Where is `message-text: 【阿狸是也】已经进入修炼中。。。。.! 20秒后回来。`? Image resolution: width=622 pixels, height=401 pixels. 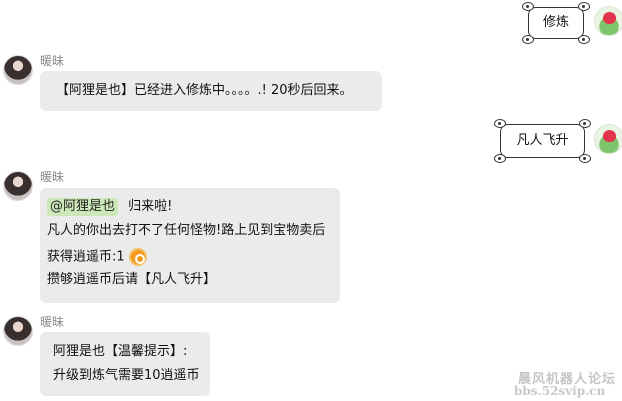 message-text: 【阿狸是也】已经进入修炼中。。。。.! 20秒后回来。 is located at coordinates (204, 90).